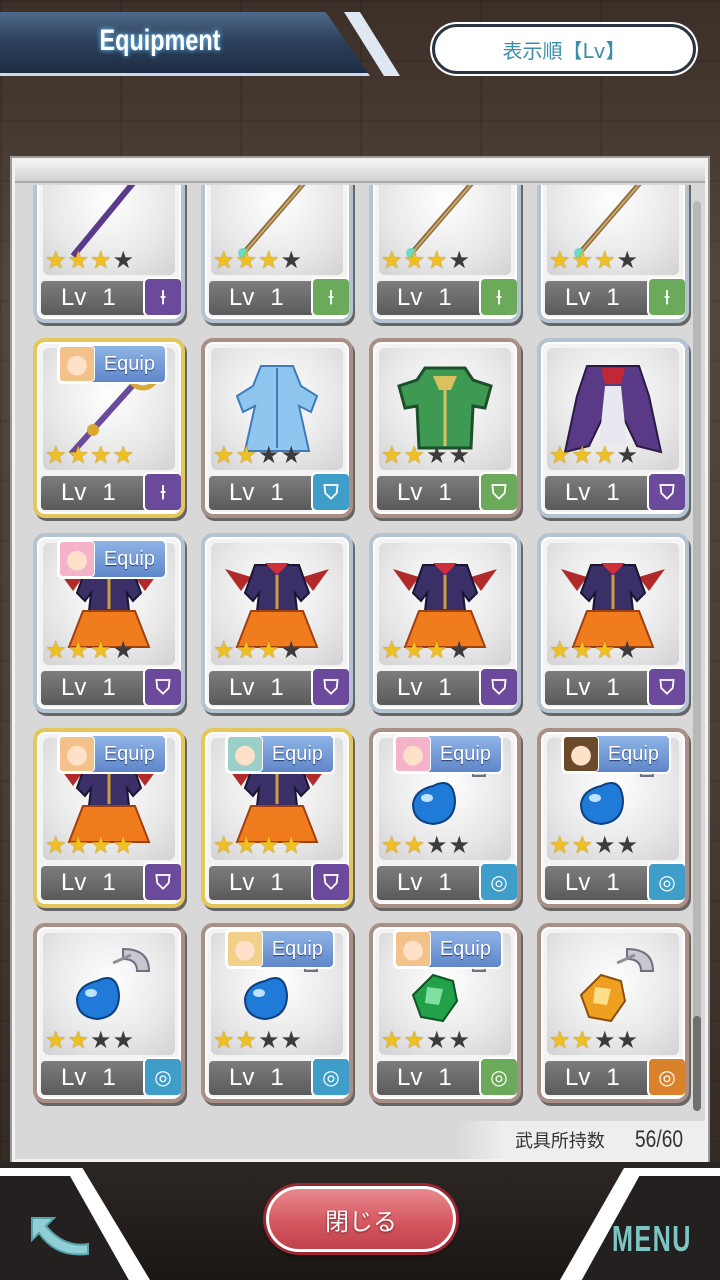  What do you see at coordinates (651, 1243) in the screenshot?
I see `menu-button: MENU` at bounding box center [651, 1243].